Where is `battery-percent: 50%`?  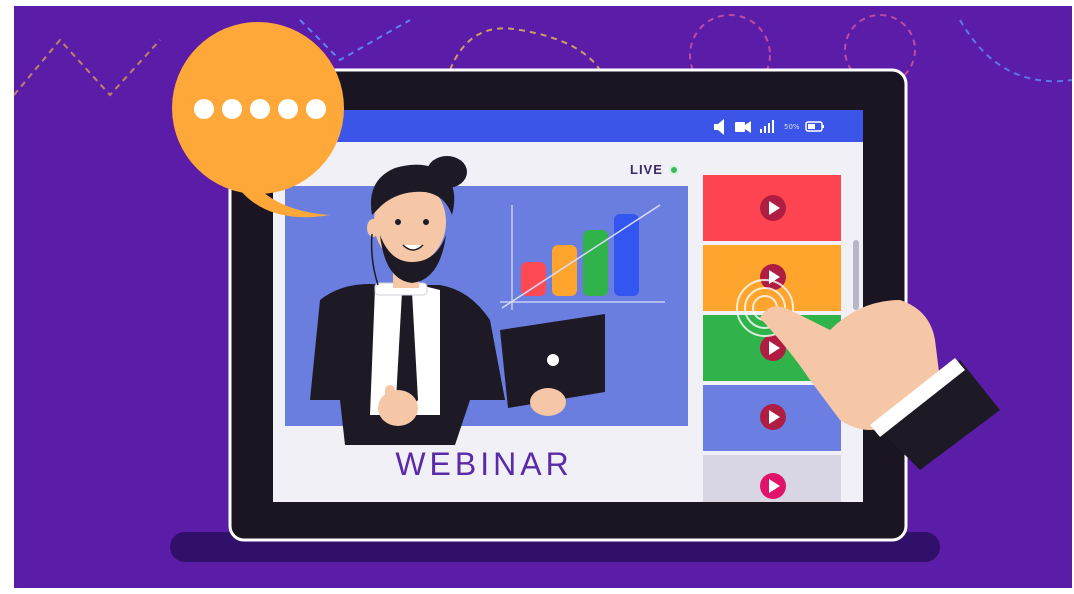 battery-percent: 50% is located at coordinates (792, 127).